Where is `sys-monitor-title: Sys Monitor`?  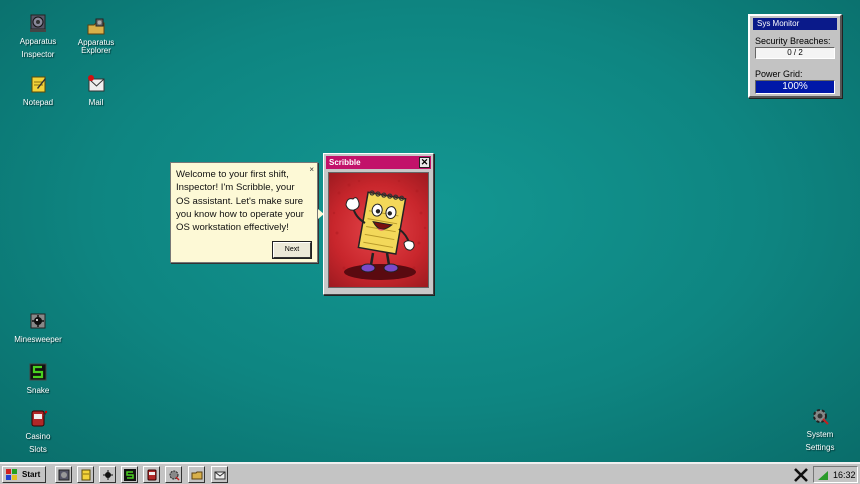 sys-monitor-title: Sys Monitor is located at coordinates (795, 24).